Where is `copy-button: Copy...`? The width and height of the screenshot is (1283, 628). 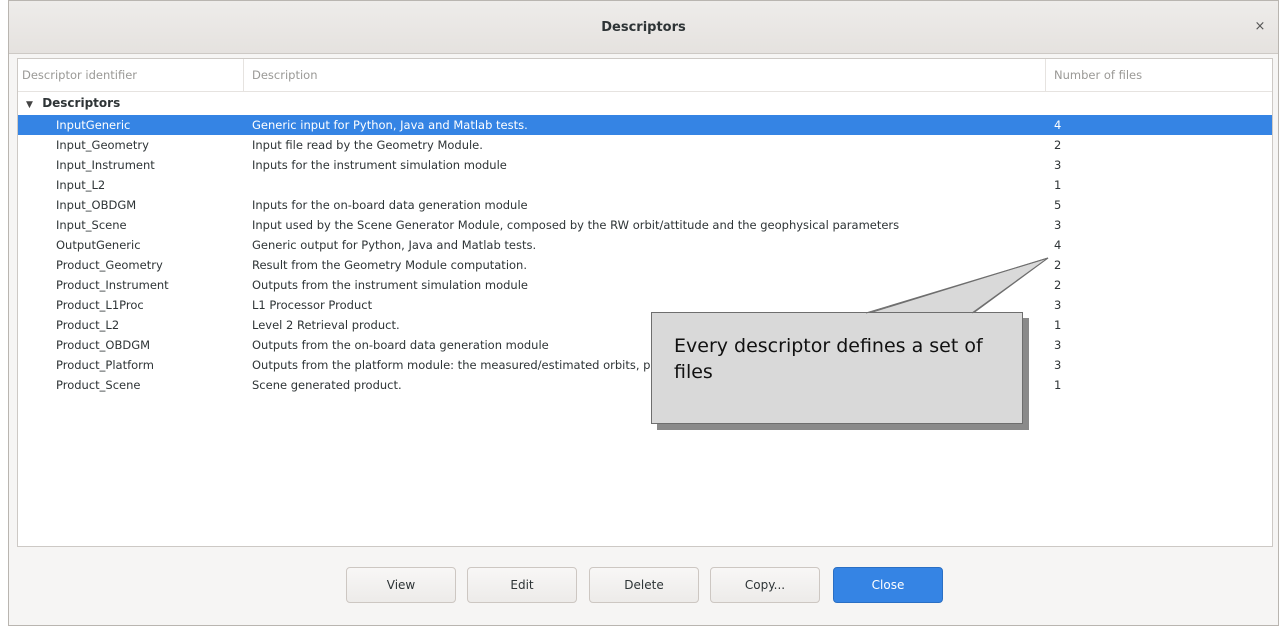 copy-button: Copy... is located at coordinates (765, 585).